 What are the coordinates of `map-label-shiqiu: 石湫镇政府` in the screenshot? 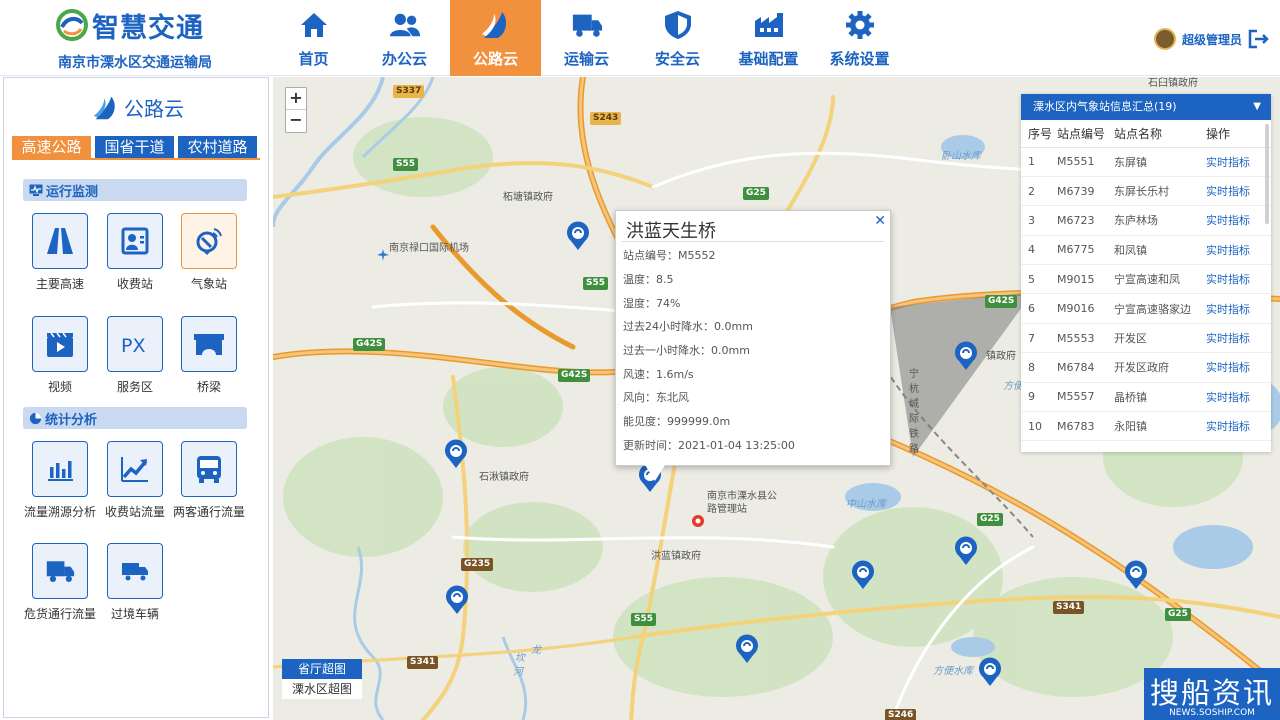 It's located at (504, 477).